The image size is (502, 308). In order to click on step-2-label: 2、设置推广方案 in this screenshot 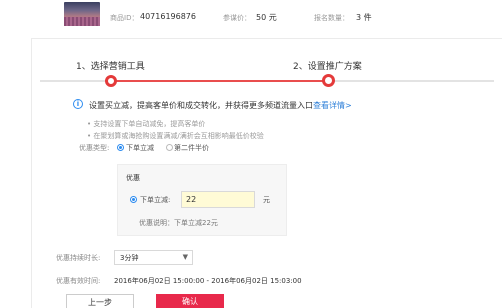, I will do `click(327, 67)`.